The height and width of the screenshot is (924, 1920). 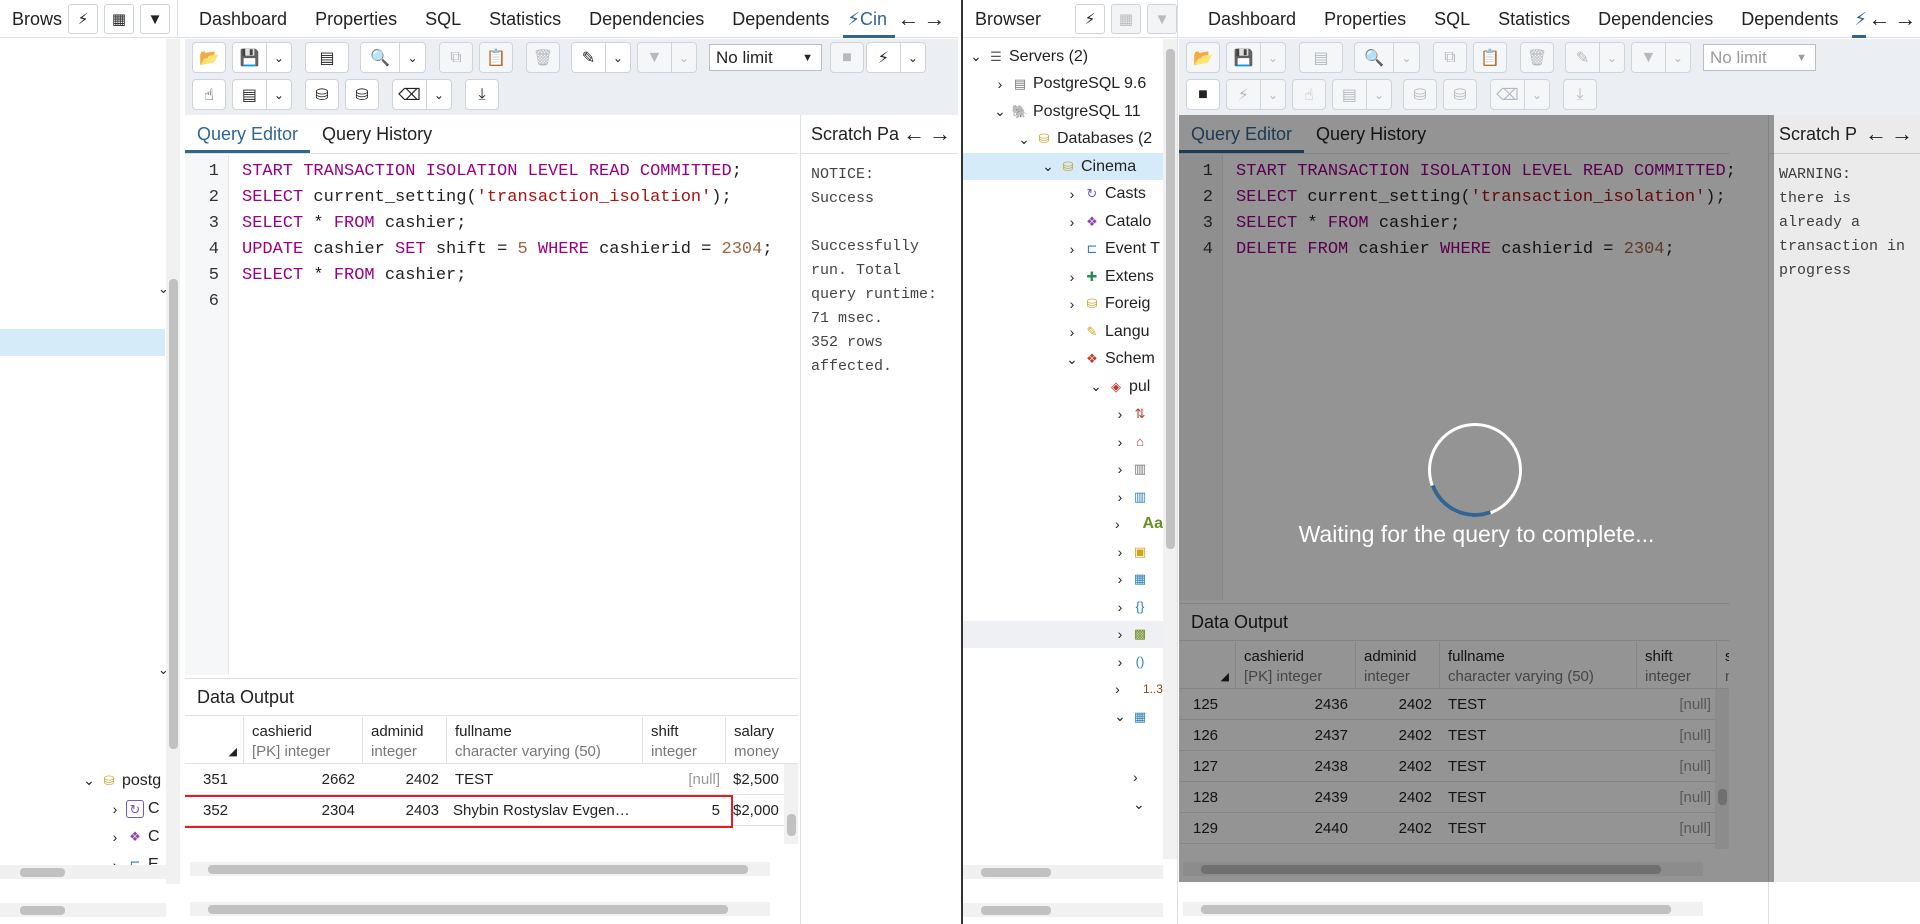 What do you see at coordinates (545, 740) in the screenshot?
I see `column-fullname: fullname character varying (50)` at bounding box center [545, 740].